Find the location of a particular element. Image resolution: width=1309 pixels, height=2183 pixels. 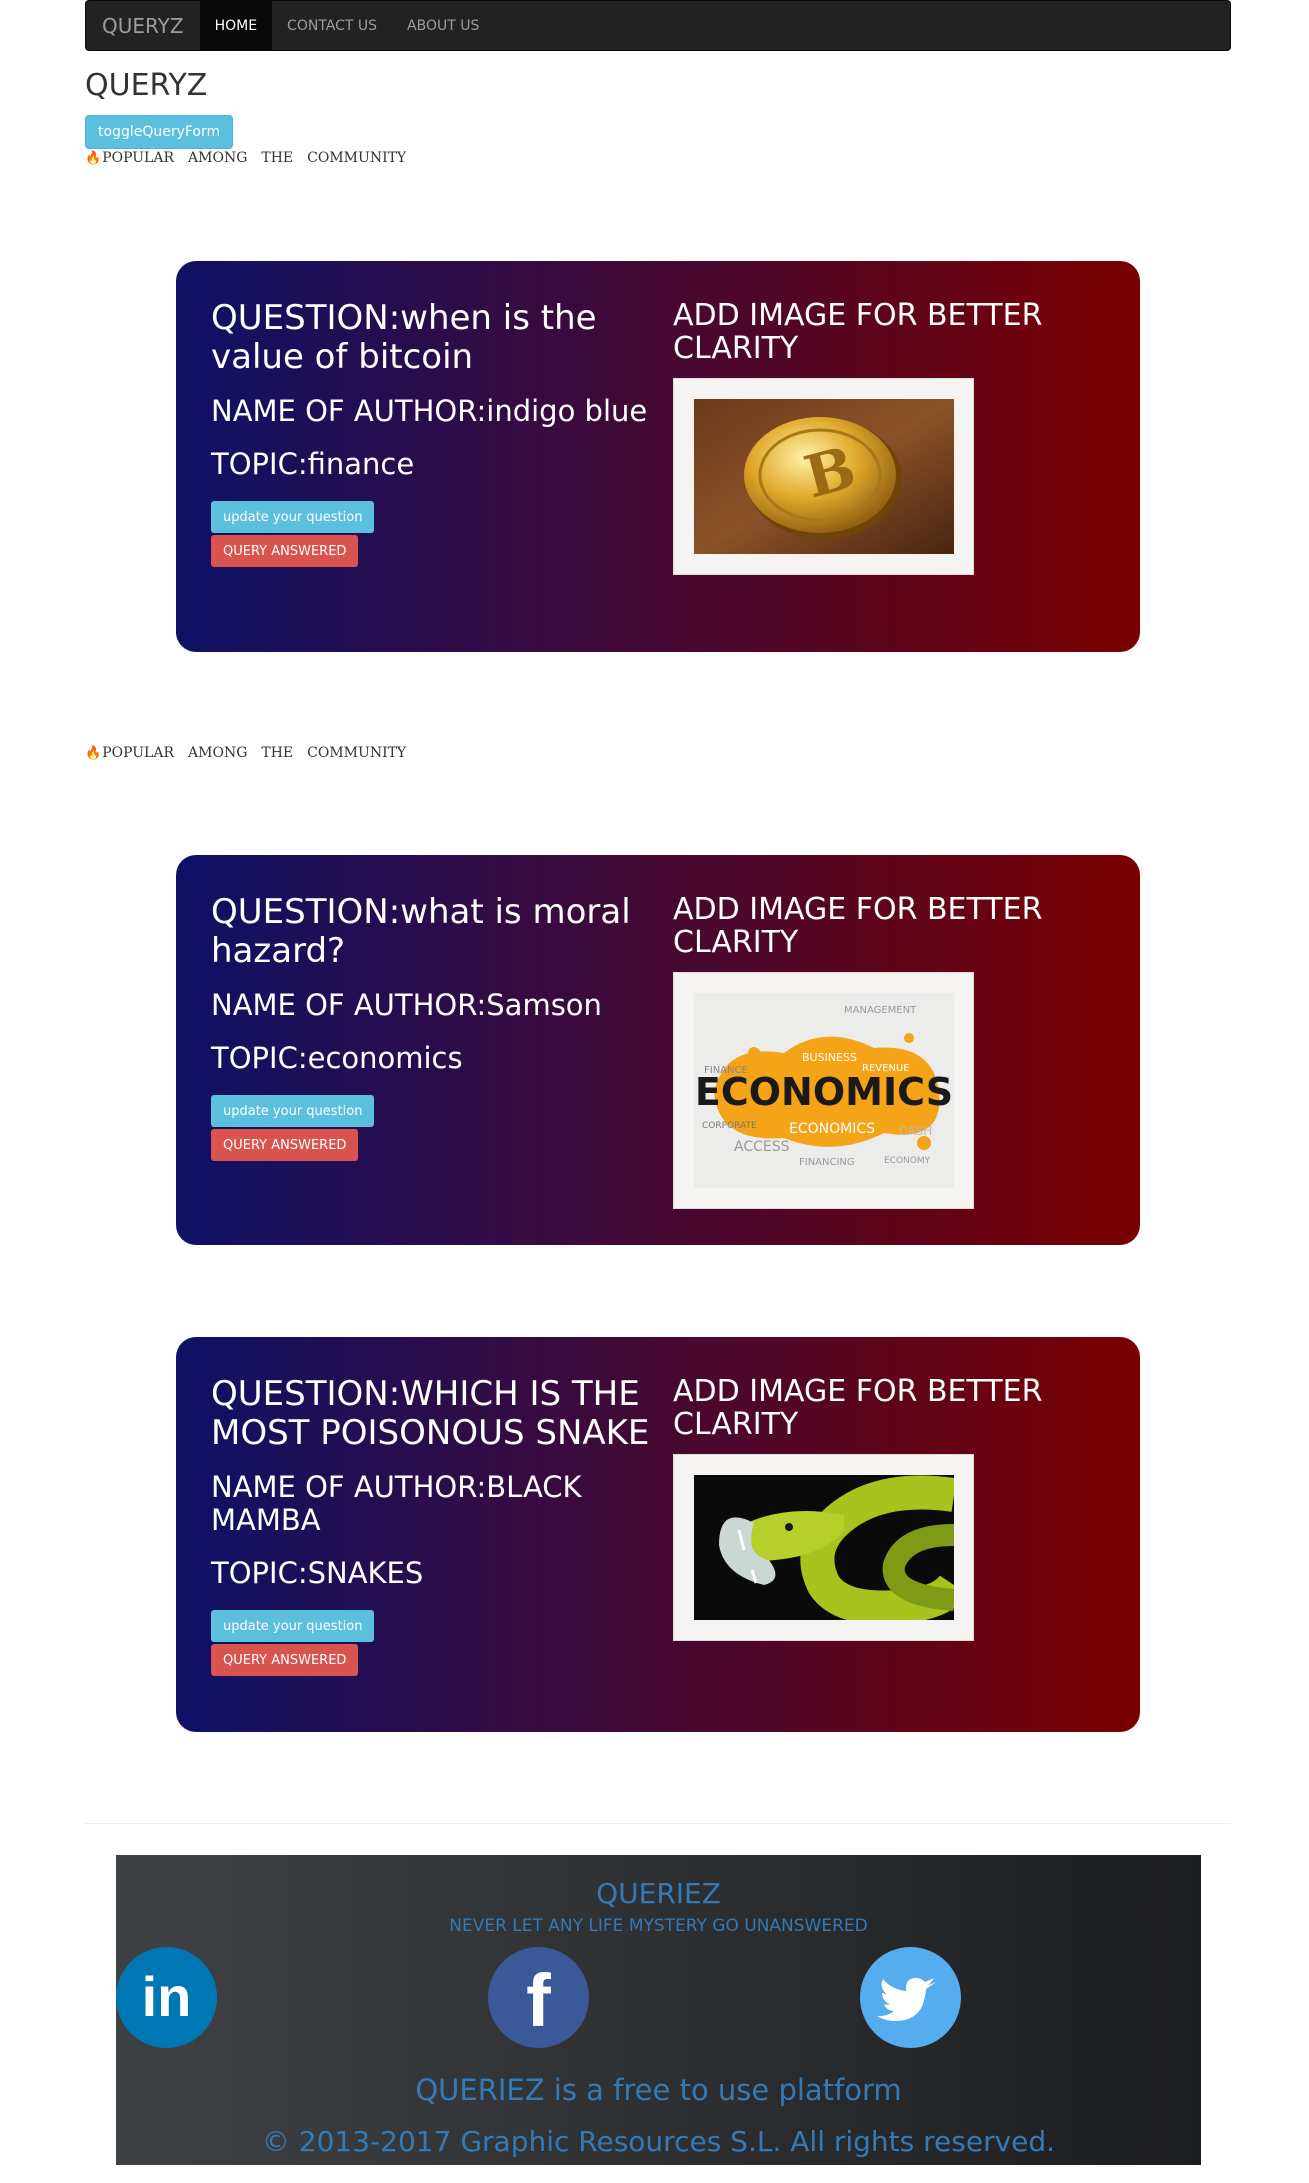

footer-title: QUERIEZ is located at coordinates (658, 1893).